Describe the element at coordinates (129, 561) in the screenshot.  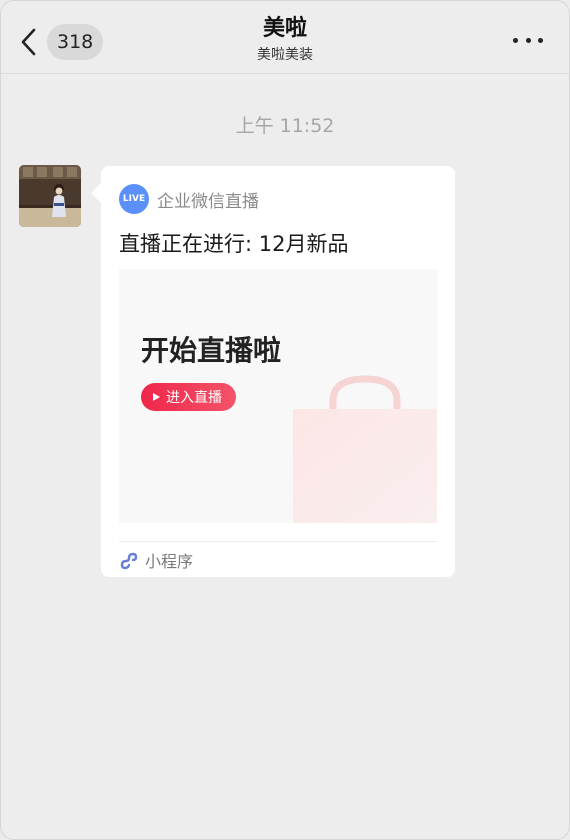
I see `mini-program-icon` at that location.